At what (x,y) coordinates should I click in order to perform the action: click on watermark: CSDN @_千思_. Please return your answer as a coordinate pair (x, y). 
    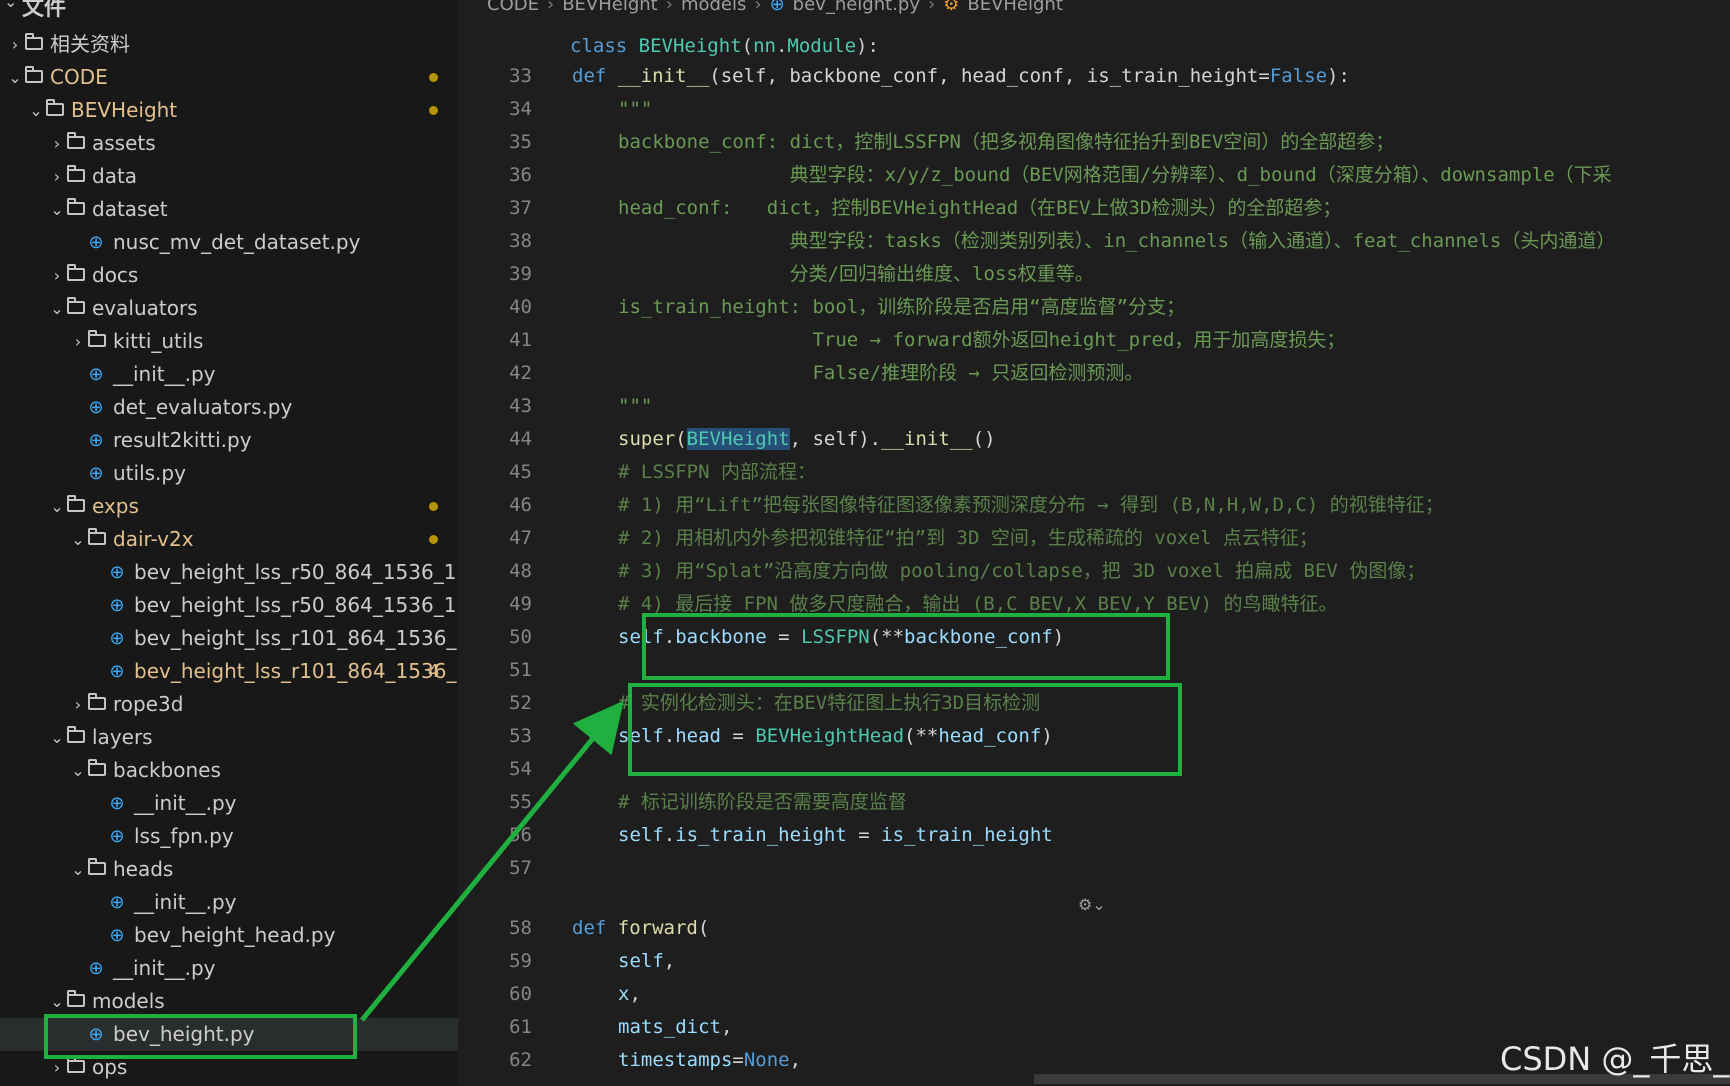
    Looking at the image, I should click on (1615, 1059).